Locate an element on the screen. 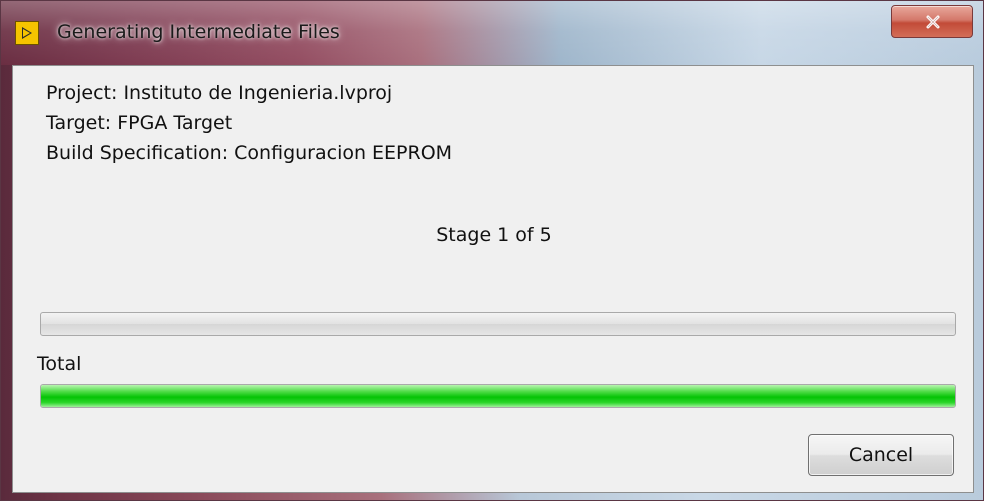 The height and width of the screenshot is (501, 984). close-button is located at coordinates (932, 21).